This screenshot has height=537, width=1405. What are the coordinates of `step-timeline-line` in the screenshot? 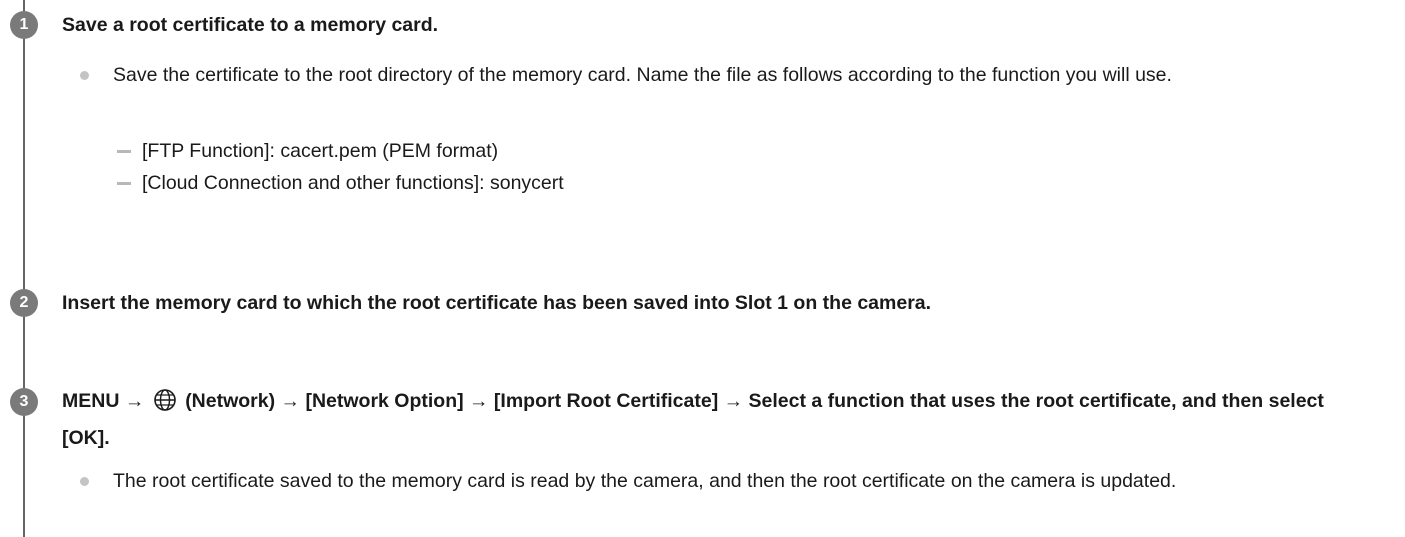 It's located at (24, 268).